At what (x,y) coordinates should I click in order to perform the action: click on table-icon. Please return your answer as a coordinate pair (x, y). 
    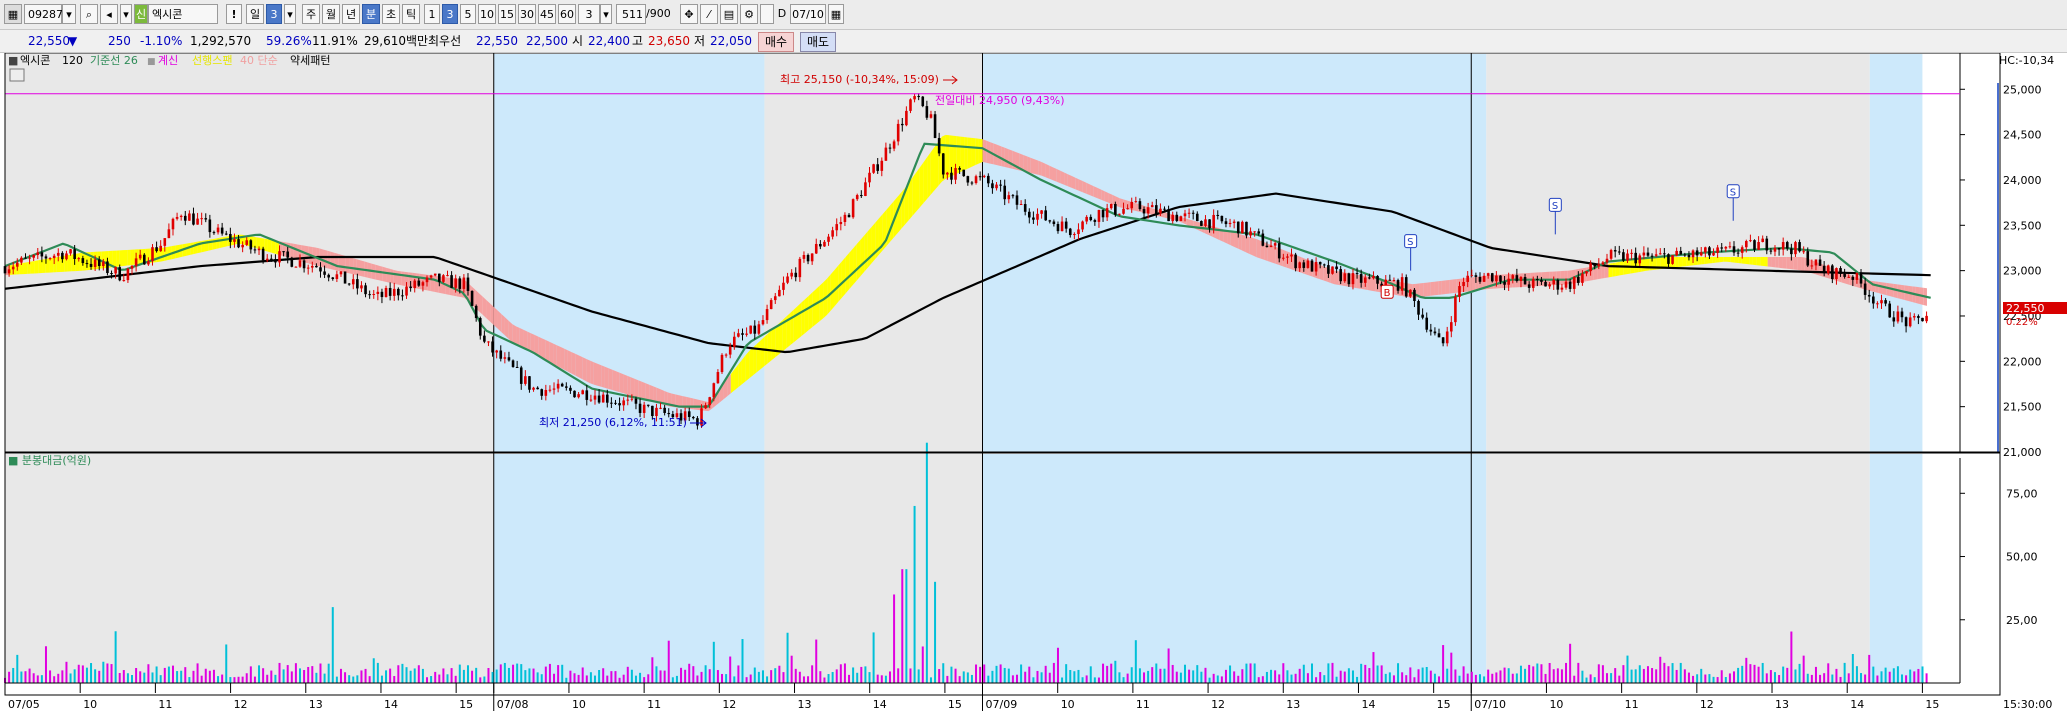
    Looking at the image, I should click on (17, 75).